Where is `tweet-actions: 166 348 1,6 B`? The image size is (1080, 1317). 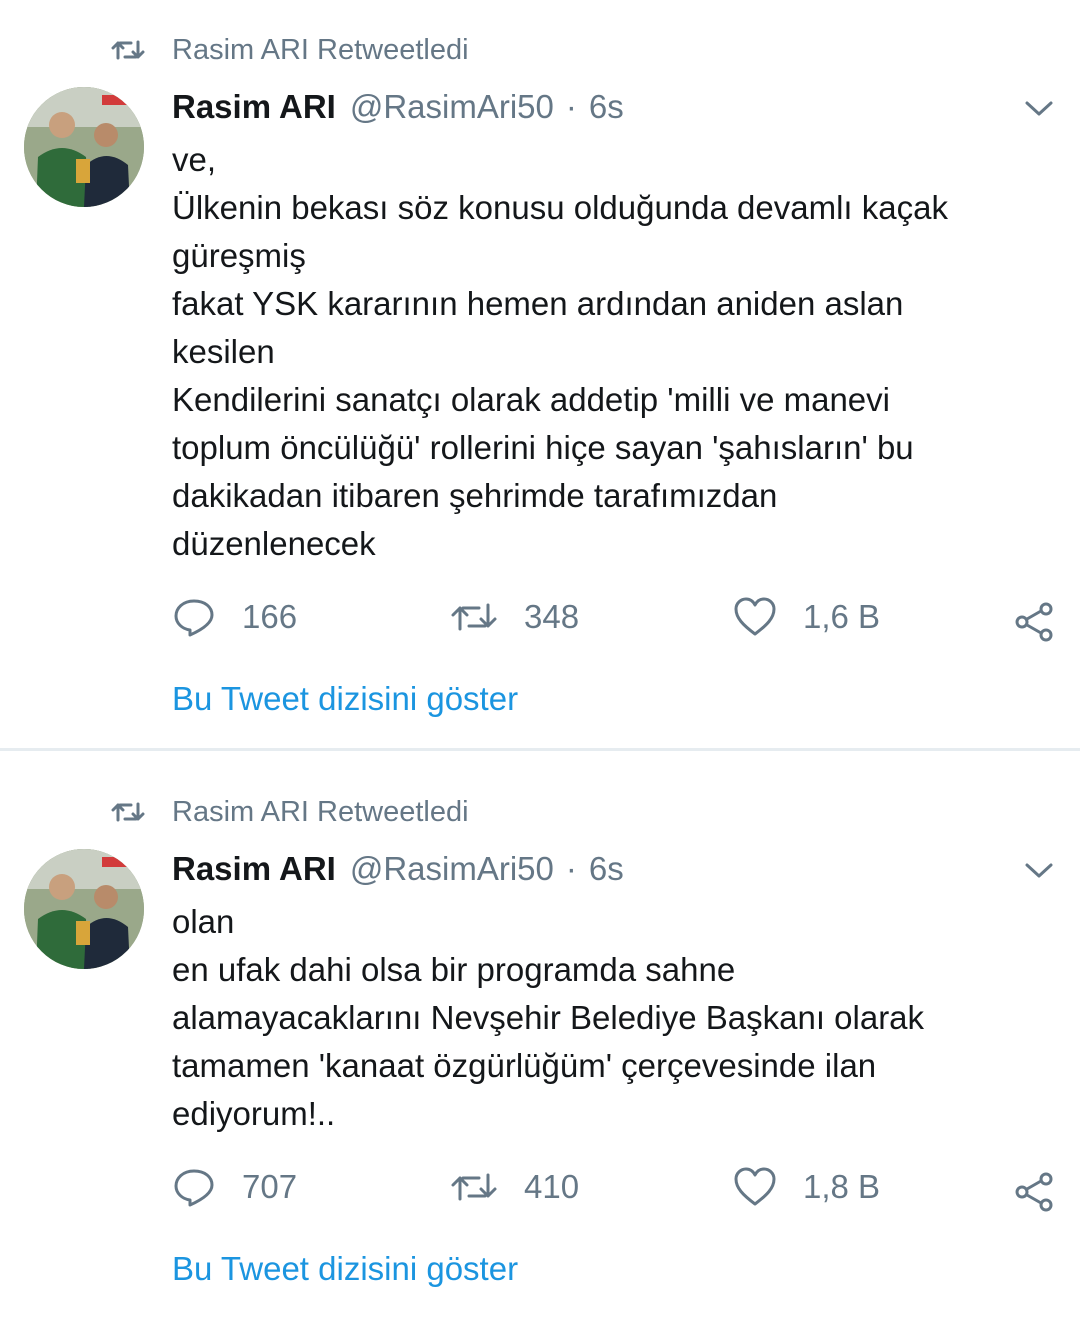
tweet-actions: 166 348 1,6 B is located at coordinates (540, 617).